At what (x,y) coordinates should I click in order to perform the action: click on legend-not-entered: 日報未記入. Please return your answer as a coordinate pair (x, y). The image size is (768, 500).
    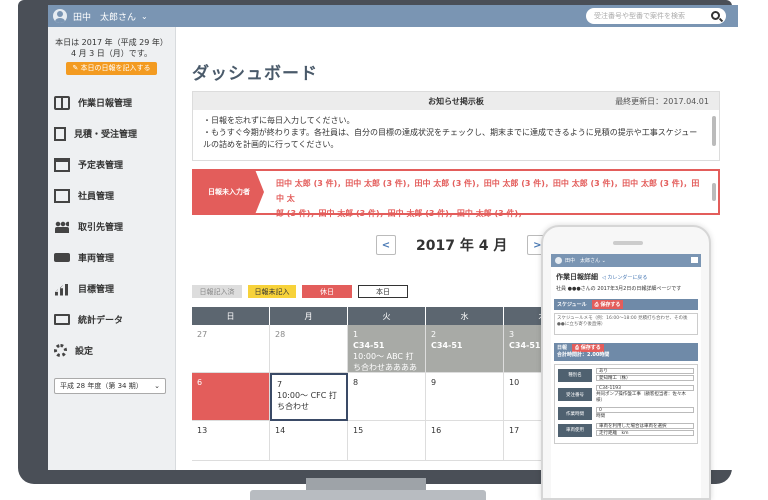
    Looking at the image, I should click on (272, 291).